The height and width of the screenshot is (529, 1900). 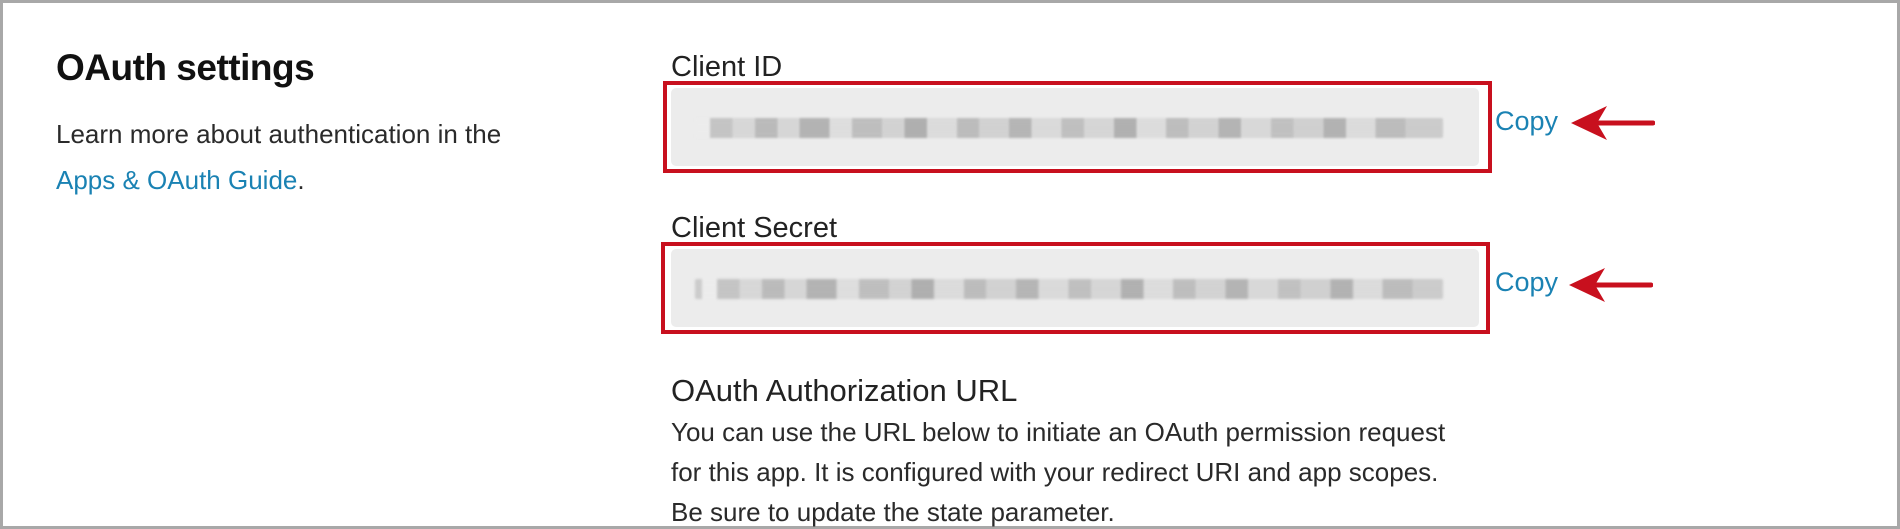 What do you see at coordinates (754, 228) in the screenshot?
I see `client-secret-label: Client Secret` at bounding box center [754, 228].